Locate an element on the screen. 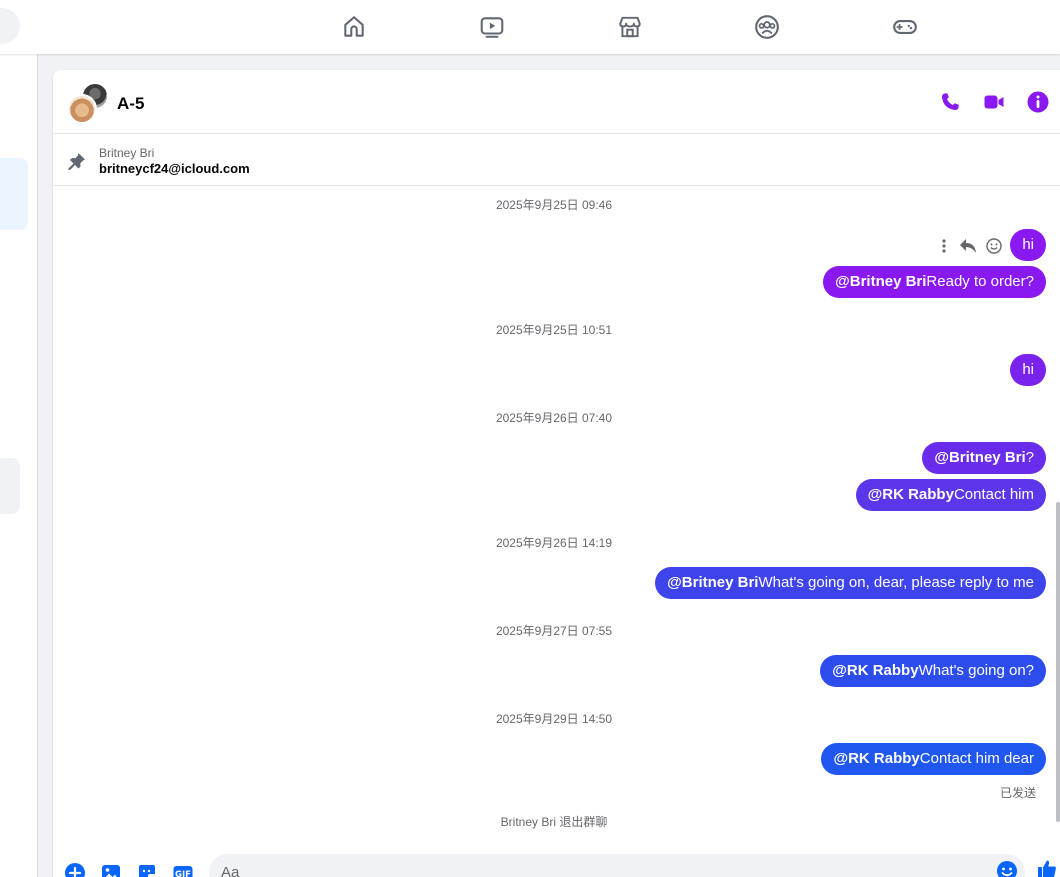 The height and width of the screenshot is (877, 1060). chat-title: A-5 is located at coordinates (130, 104).